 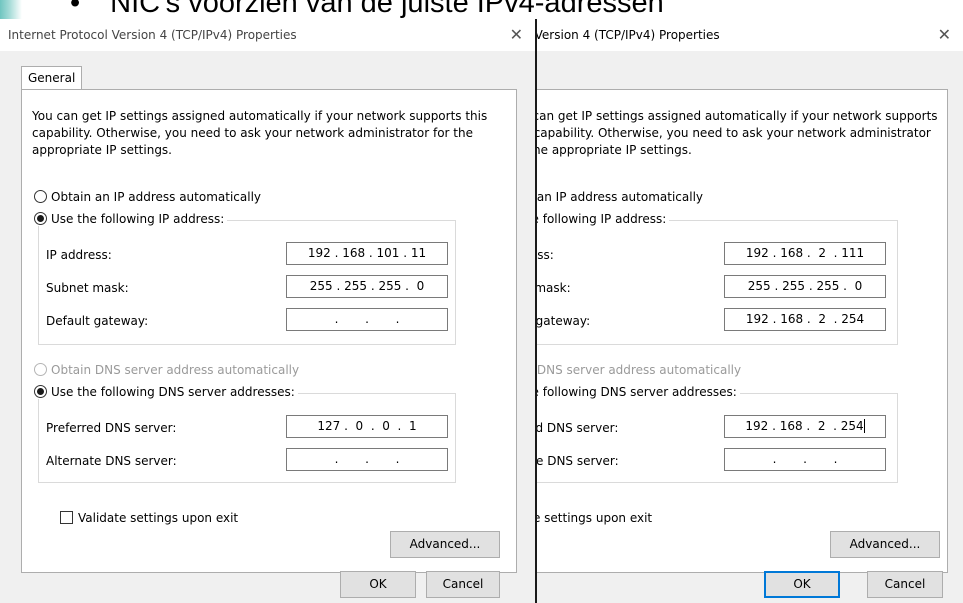 I want to click on radio-icon, so click(x=40, y=196).